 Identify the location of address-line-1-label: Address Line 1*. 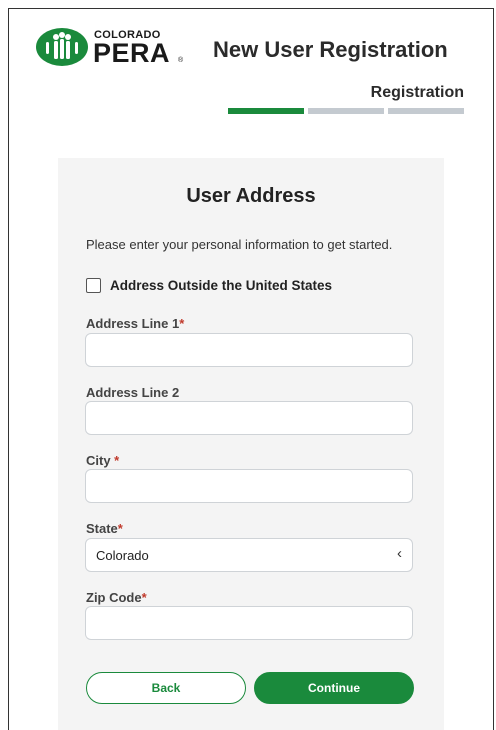
(135, 323).